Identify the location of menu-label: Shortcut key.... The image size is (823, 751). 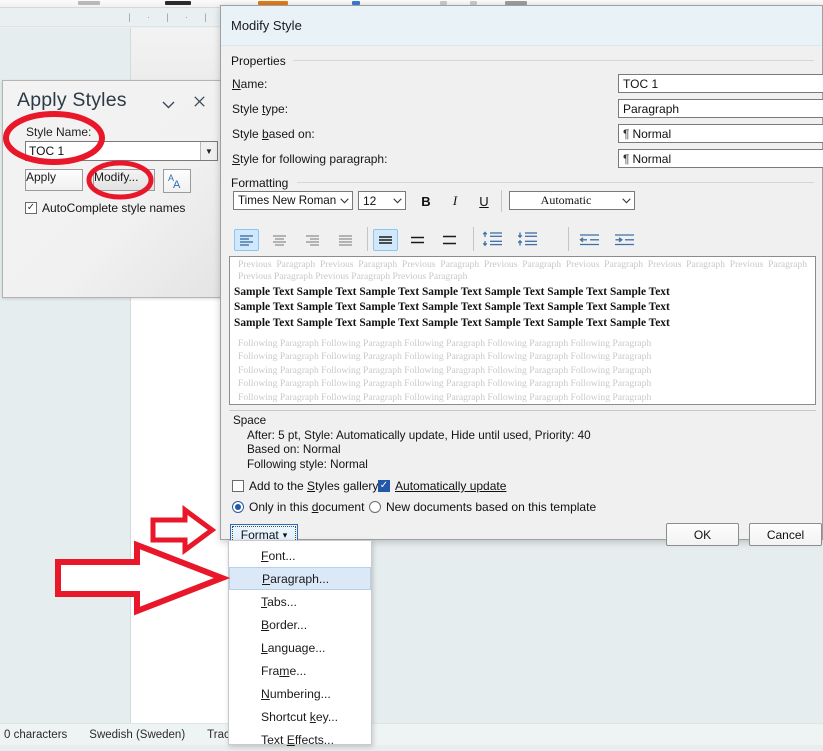
(299, 716).